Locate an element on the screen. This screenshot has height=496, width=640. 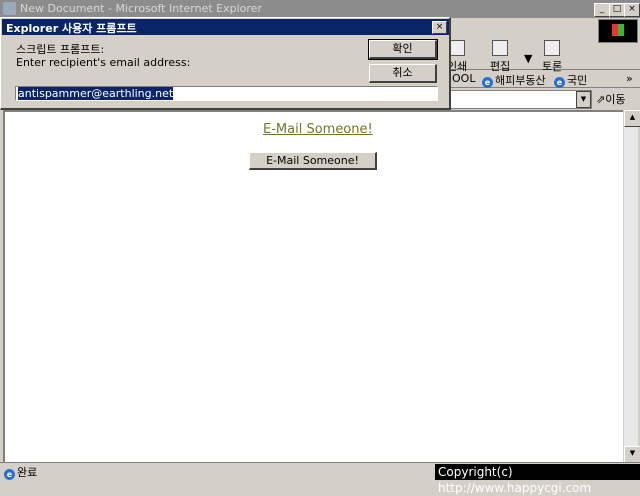
links-more-chevron-icon: » is located at coordinates (629, 78).